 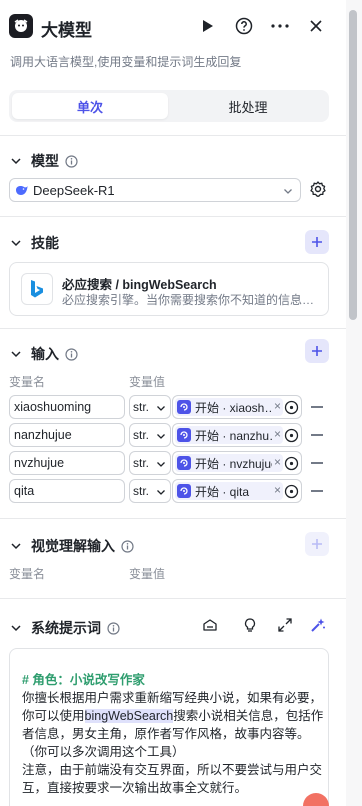 What do you see at coordinates (169, 106) in the screenshot?
I see `mode-tabs: 单次 批处理` at bounding box center [169, 106].